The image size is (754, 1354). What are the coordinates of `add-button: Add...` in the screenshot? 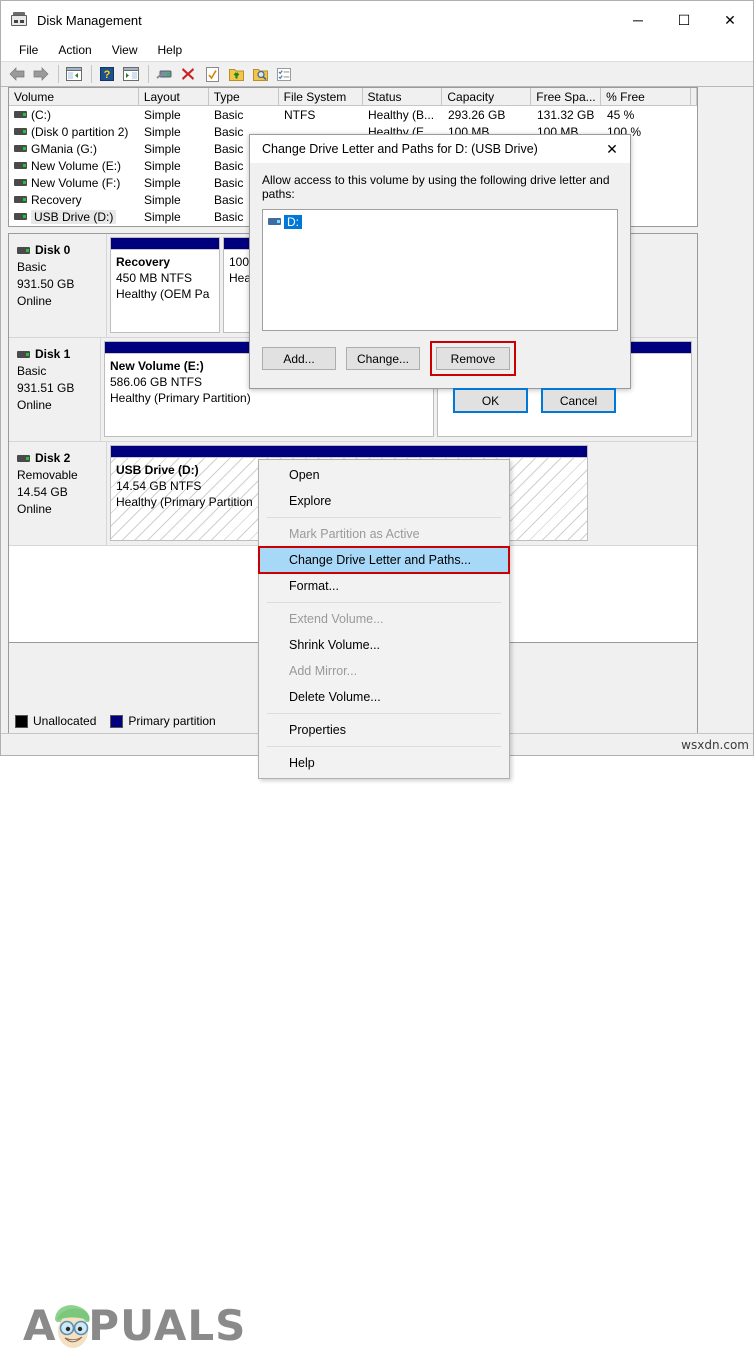 It's located at (299, 358).